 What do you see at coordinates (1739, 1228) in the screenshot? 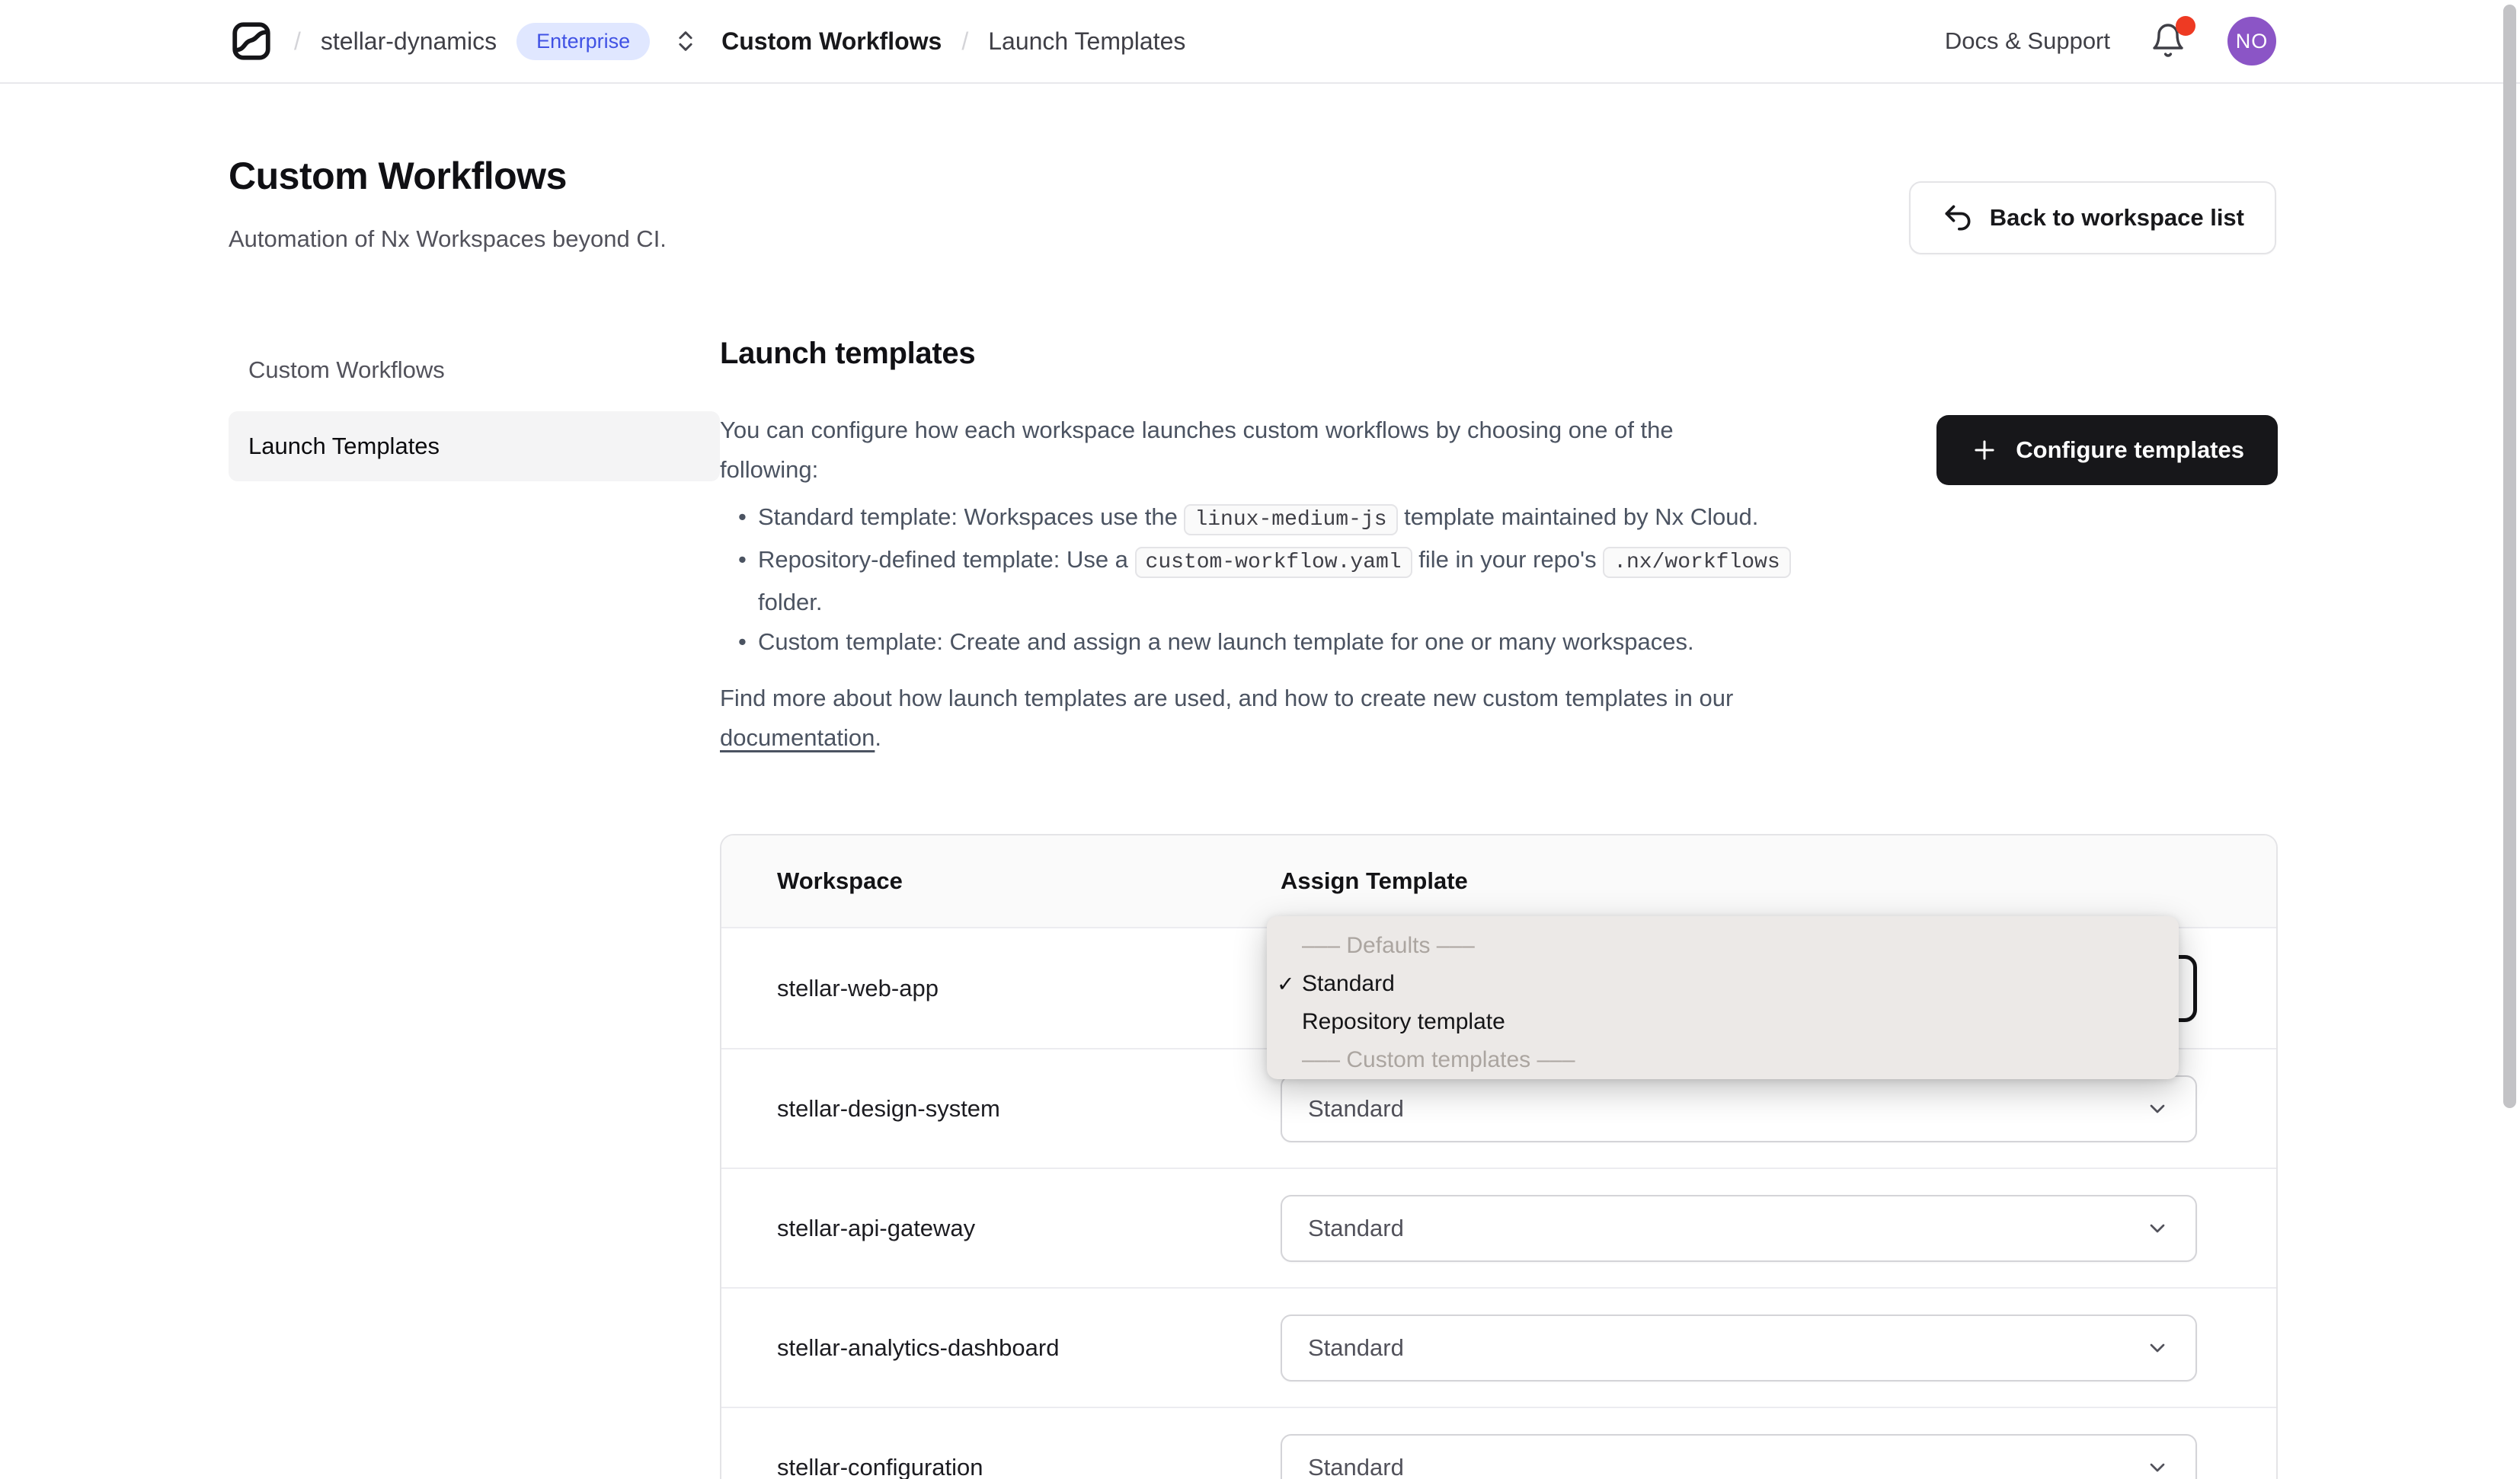
I see `template-select-stellar-api-gateway: Standard` at bounding box center [1739, 1228].